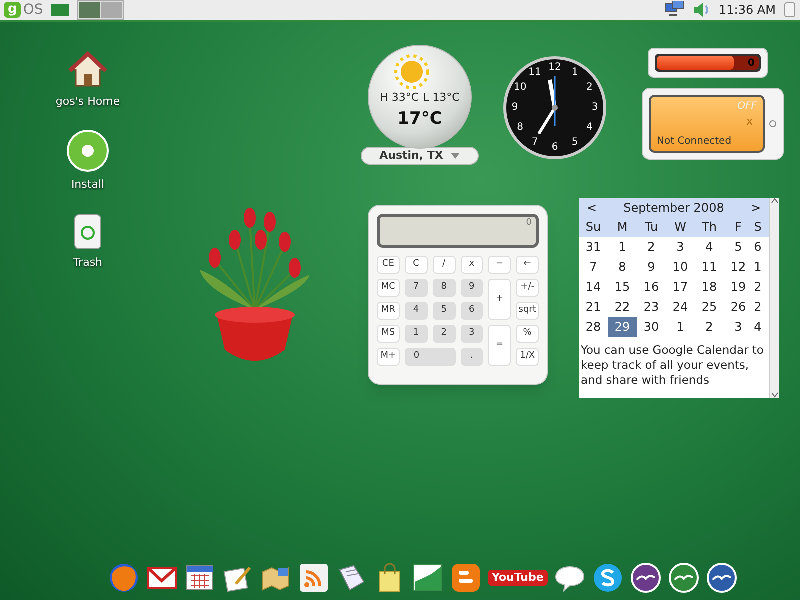 The image size is (800, 600). What do you see at coordinates (593, 307) in the screenshot?
I see `calendar-day: 21` at bounding box center [593, 307].